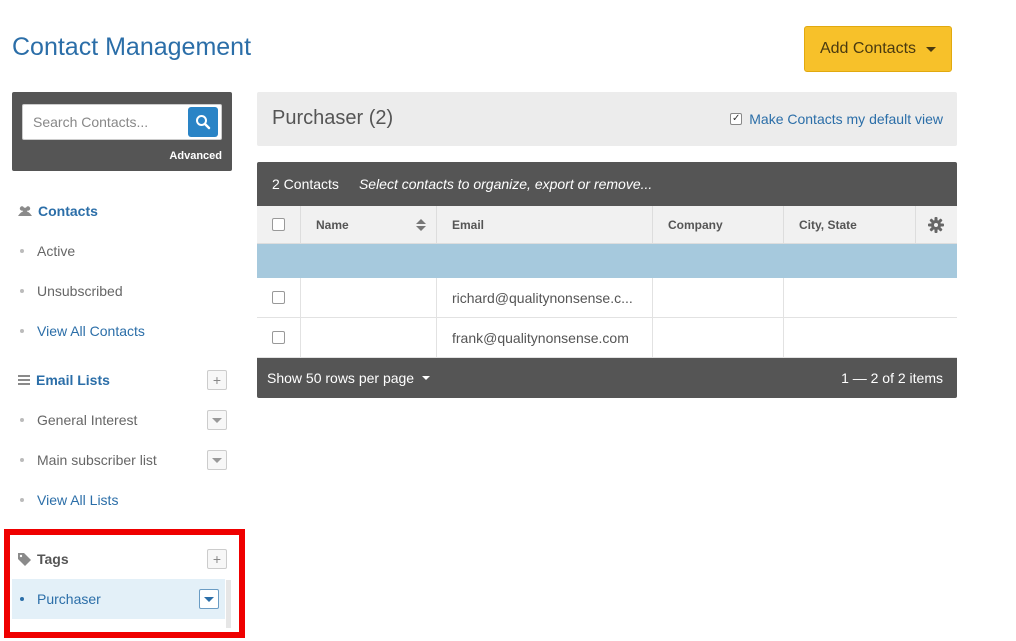 Image resolution: width=1016 pixels, height=641 pixels. What do you see at coordinates (892, 378) in the screenshot?
I see `pagination-status: 1 — 2 of 2 items` at bounding box center [892, 378].